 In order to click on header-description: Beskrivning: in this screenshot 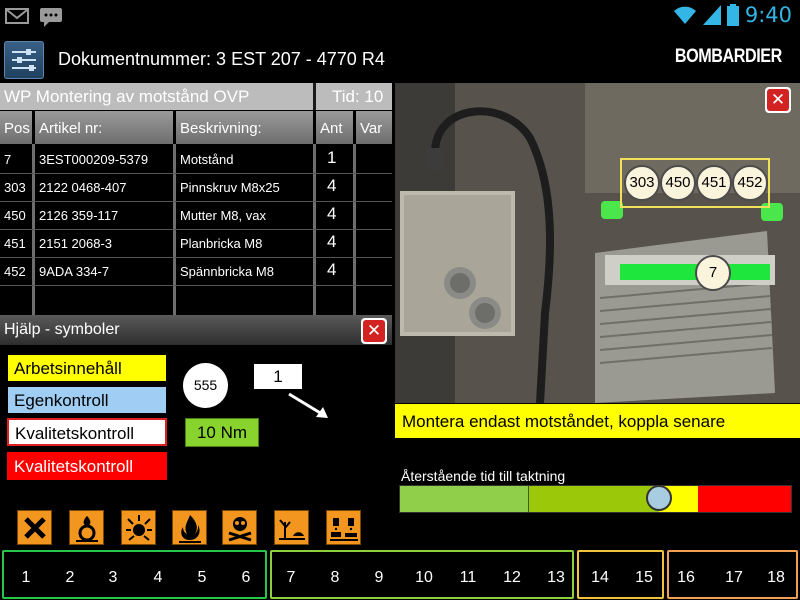, I will do `click(244, 127)`.